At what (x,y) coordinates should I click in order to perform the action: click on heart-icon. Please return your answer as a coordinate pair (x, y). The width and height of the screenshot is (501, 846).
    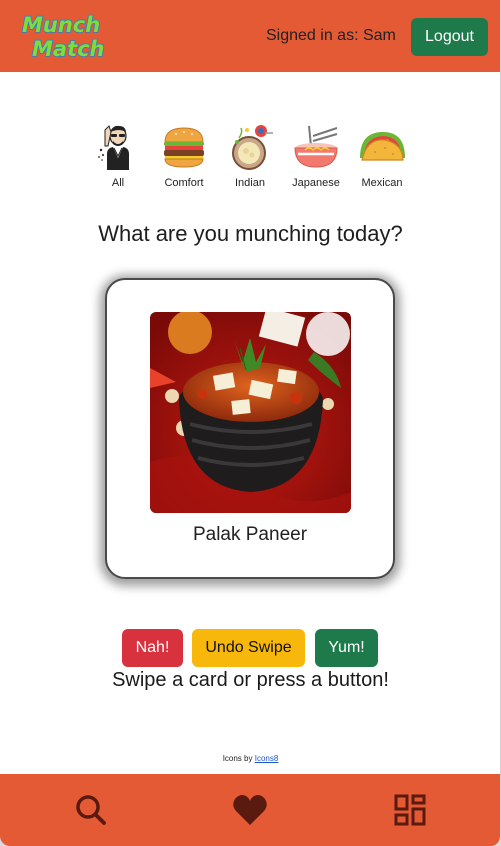
    Looking at the image, I should click on (250, 810).